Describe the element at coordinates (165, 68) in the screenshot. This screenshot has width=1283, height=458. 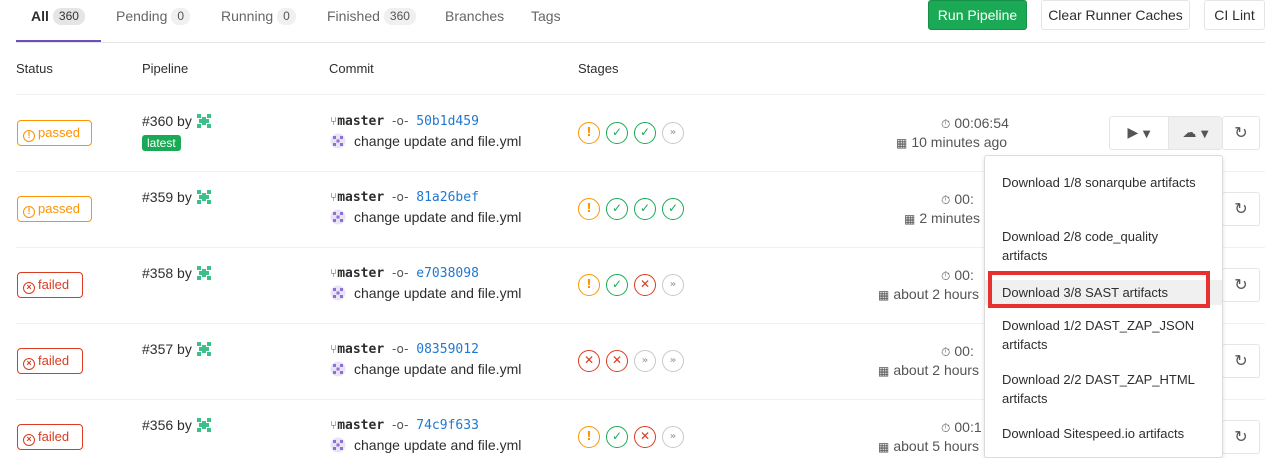
I see `column-header-pipeline: Pipeline` at that location.